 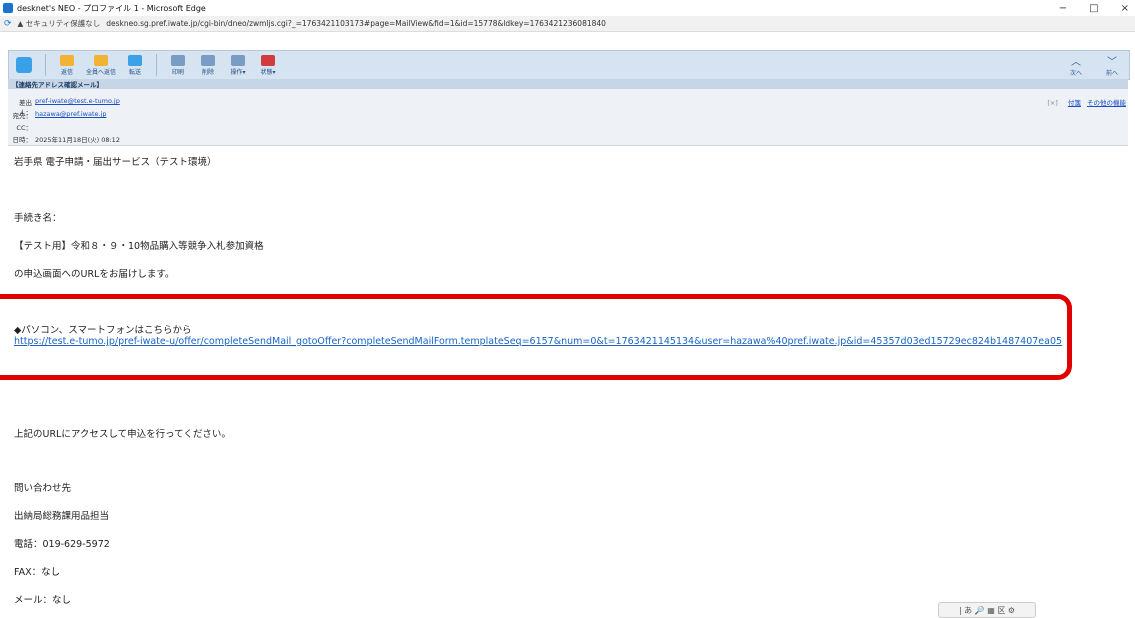 I want to click on date-label: 日時：, so click(x=22, y=140).